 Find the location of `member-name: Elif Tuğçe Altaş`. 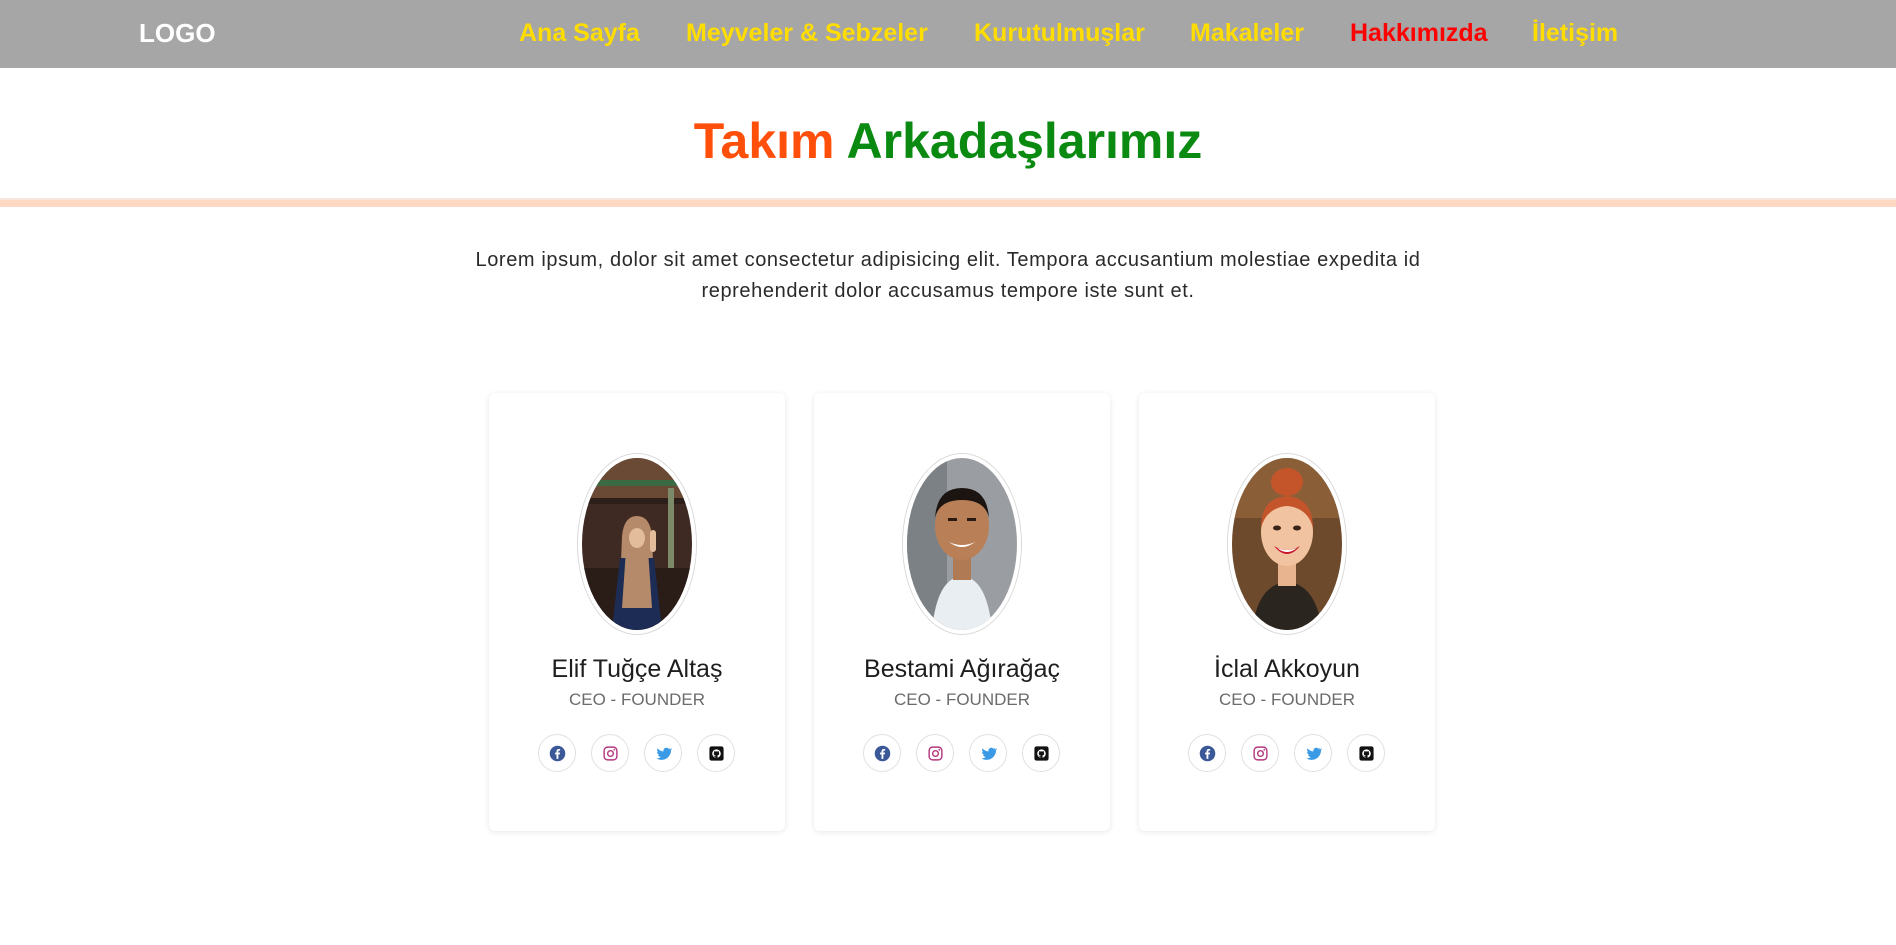

member-name: Elif Tuğçe Altaş is located at coordinates (637, 669).